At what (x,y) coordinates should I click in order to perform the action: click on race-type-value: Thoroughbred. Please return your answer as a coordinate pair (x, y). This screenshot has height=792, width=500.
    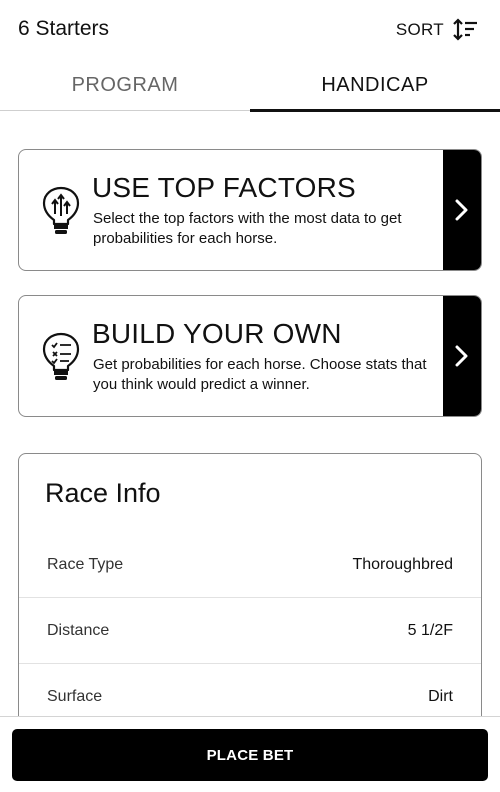
    Looking at the image, I should click on (402, 564).